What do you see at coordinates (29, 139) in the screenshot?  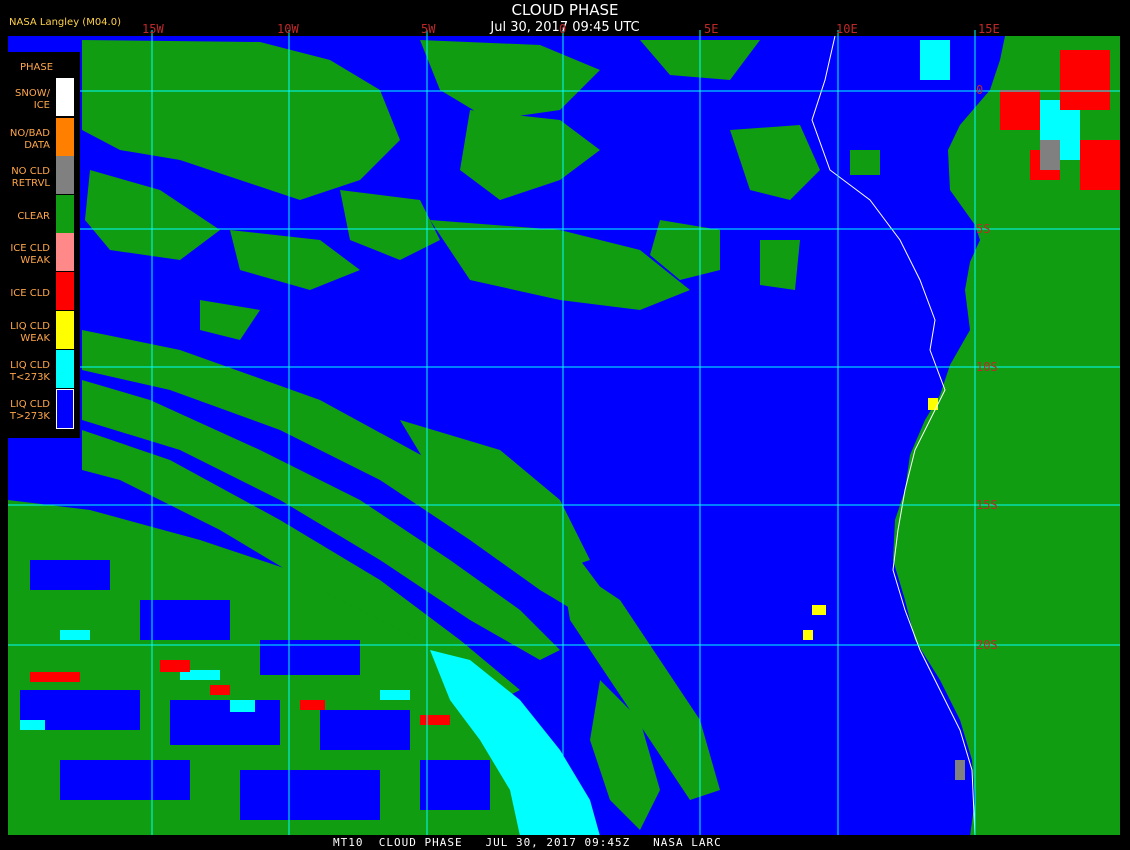 I see `legend-label: NO/BAD DATA` at bounding box center [29, 139].